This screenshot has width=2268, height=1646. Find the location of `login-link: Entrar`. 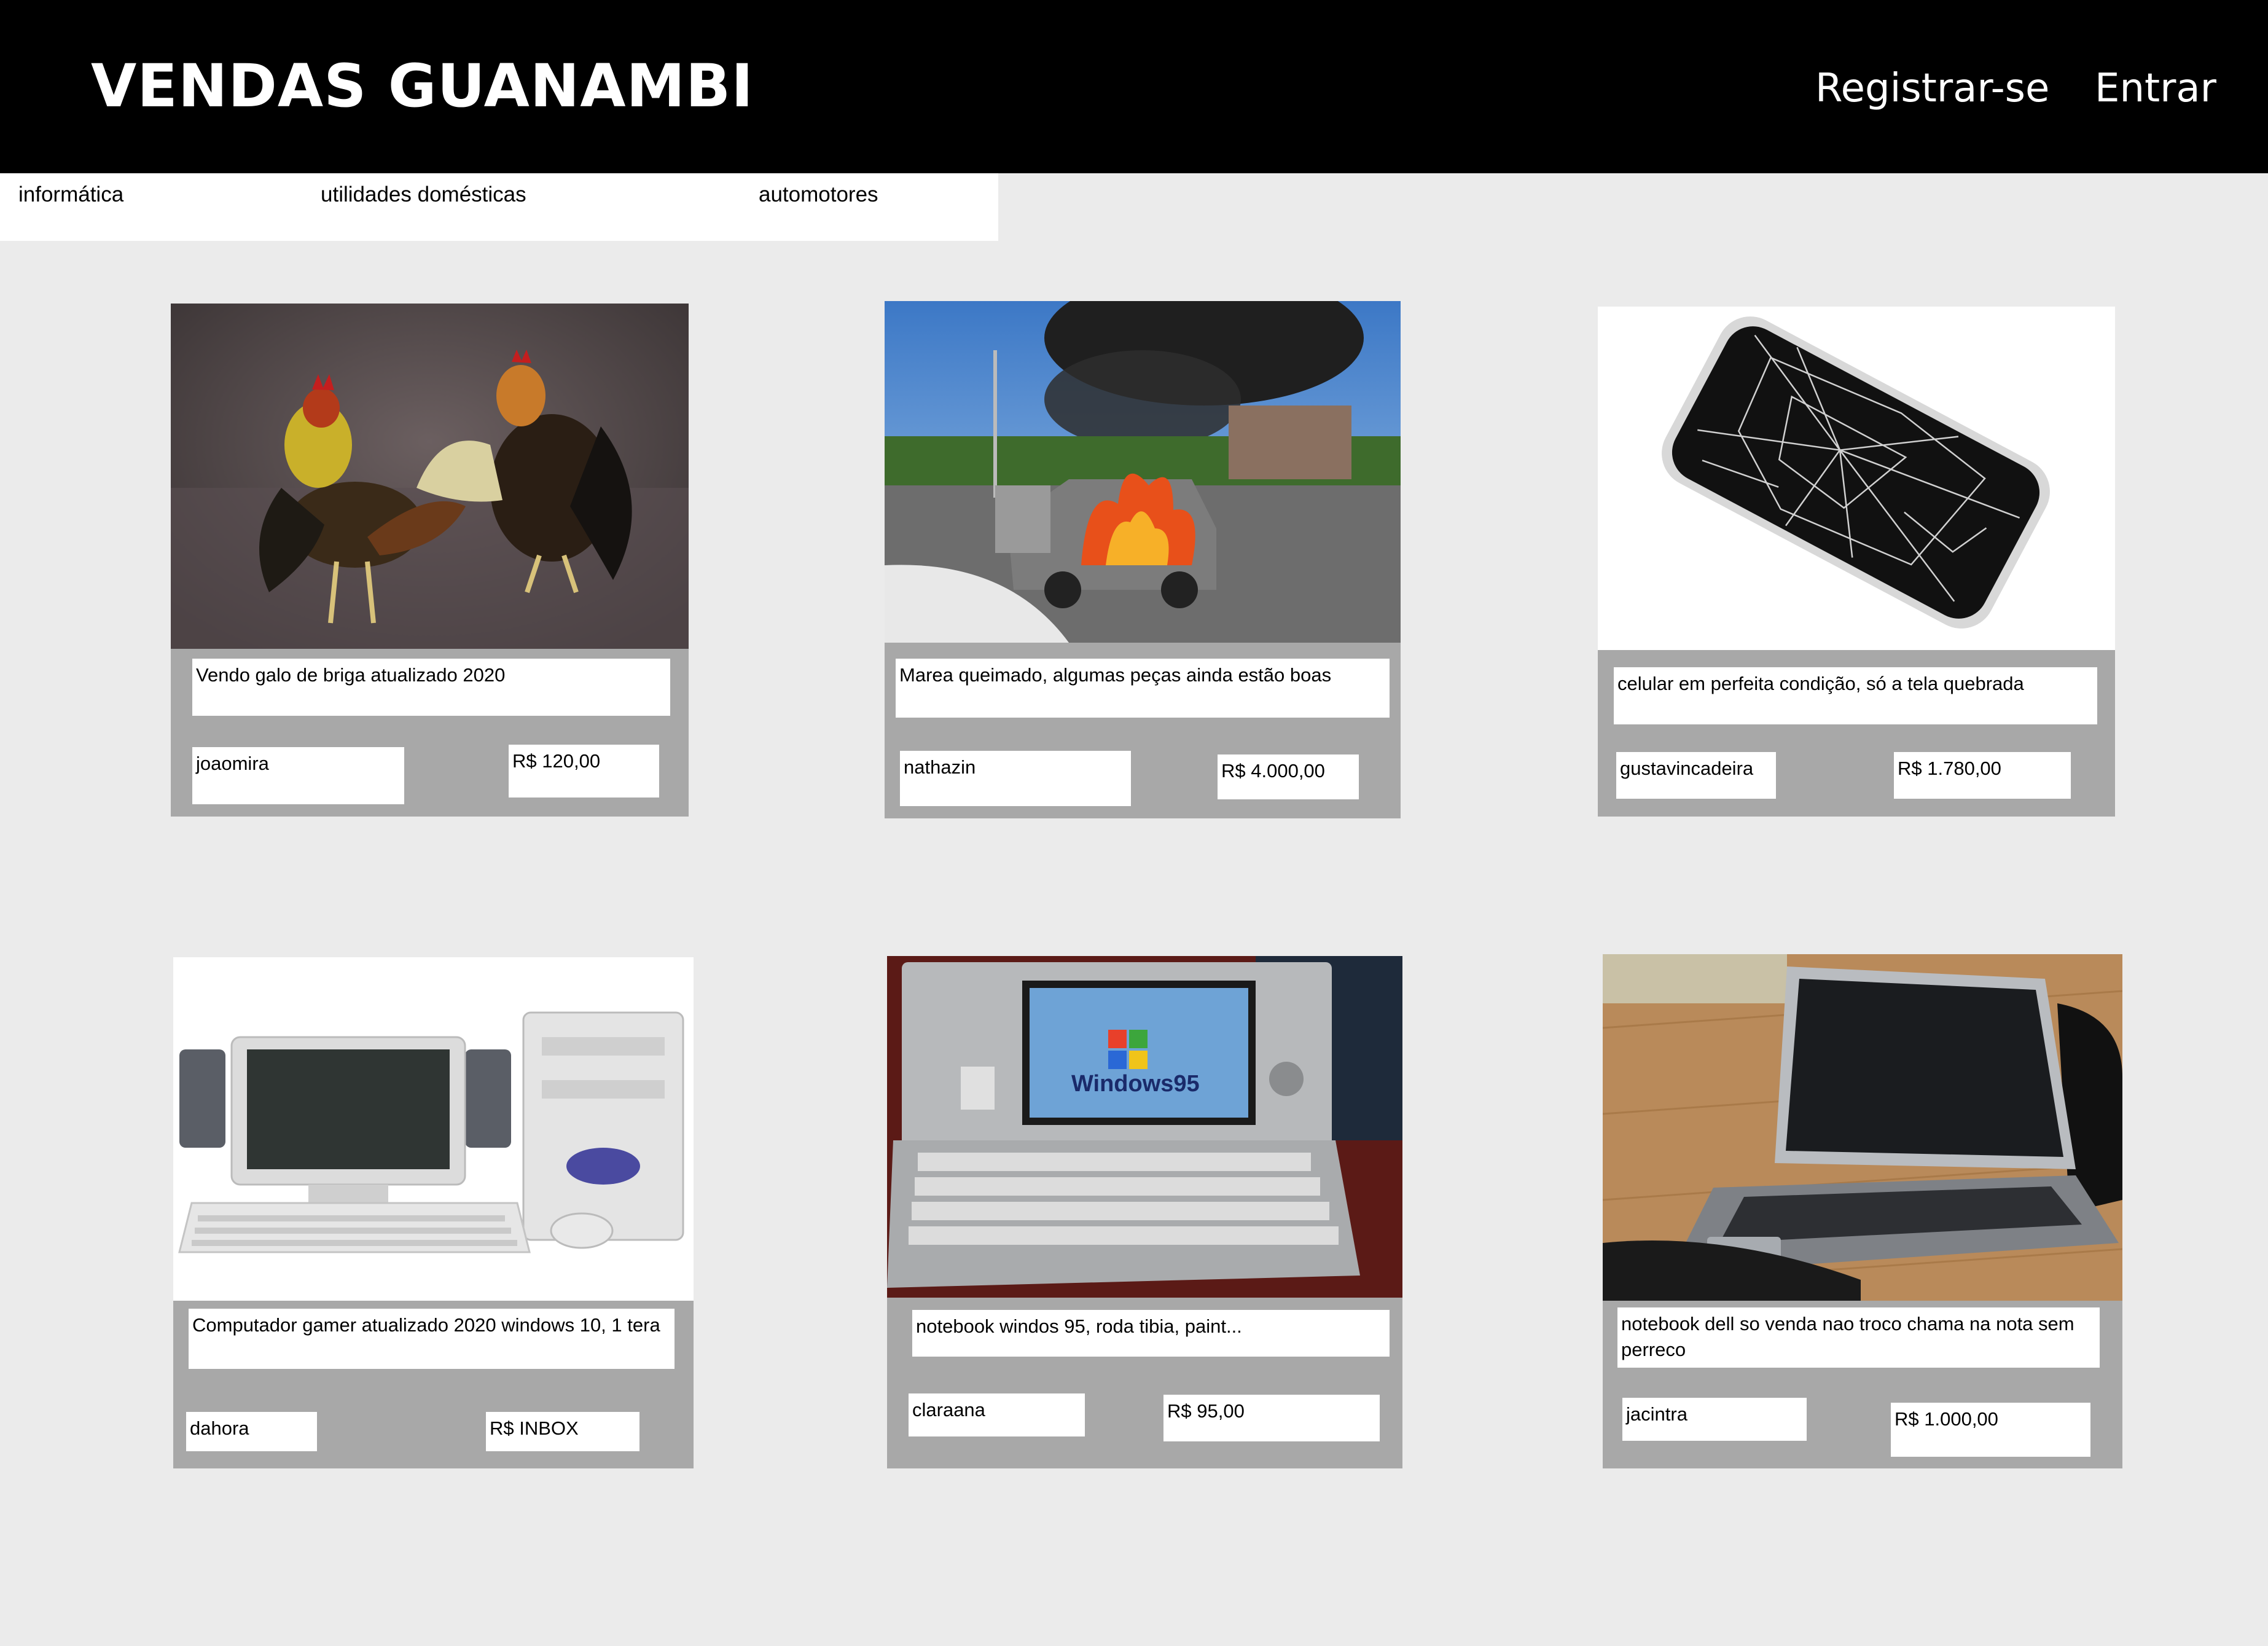

login-link: Entrar is located at coordinates (2155, 88).